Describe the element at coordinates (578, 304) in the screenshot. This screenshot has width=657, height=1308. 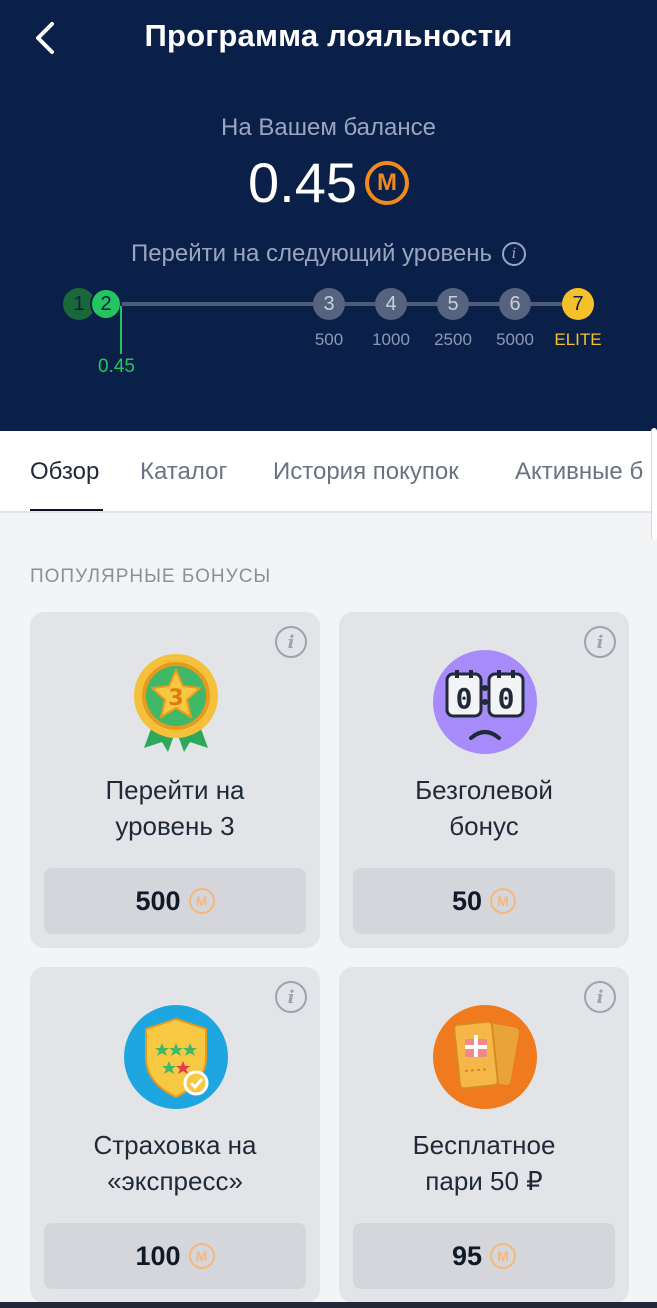
I see `level-7-marker: 7` at that location.